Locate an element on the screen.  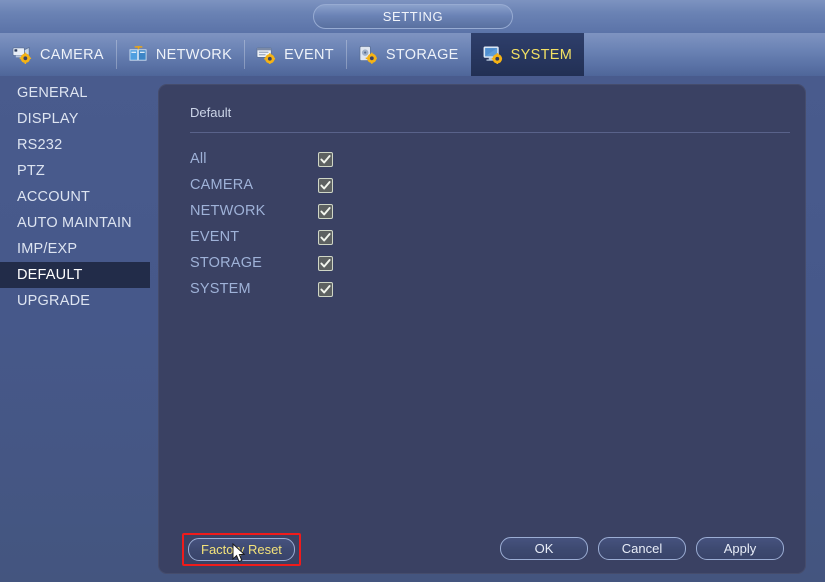
tab-event: EVENT is located at coordinates (295, 54).